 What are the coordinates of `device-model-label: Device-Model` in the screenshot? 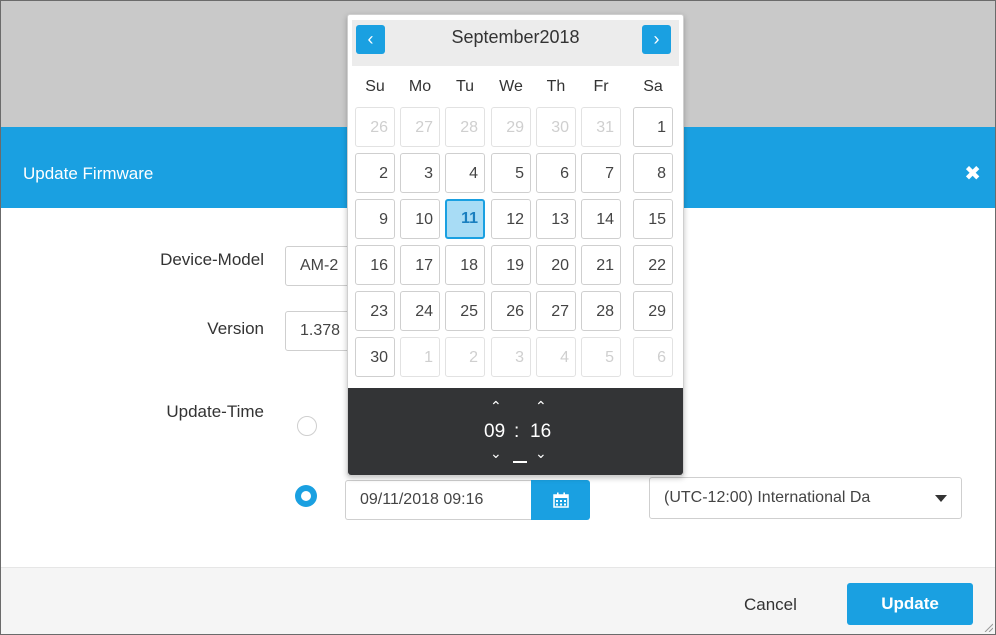 It's located at (212, 259).